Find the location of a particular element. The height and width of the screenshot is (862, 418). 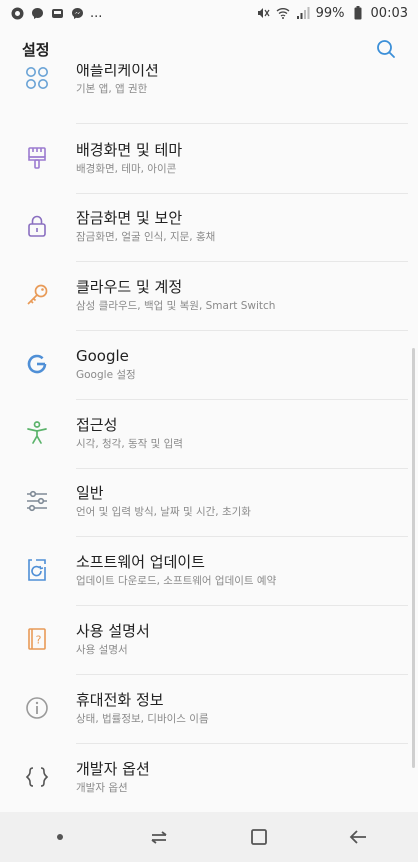

wifi-icon is located at coordinates (283, 13).